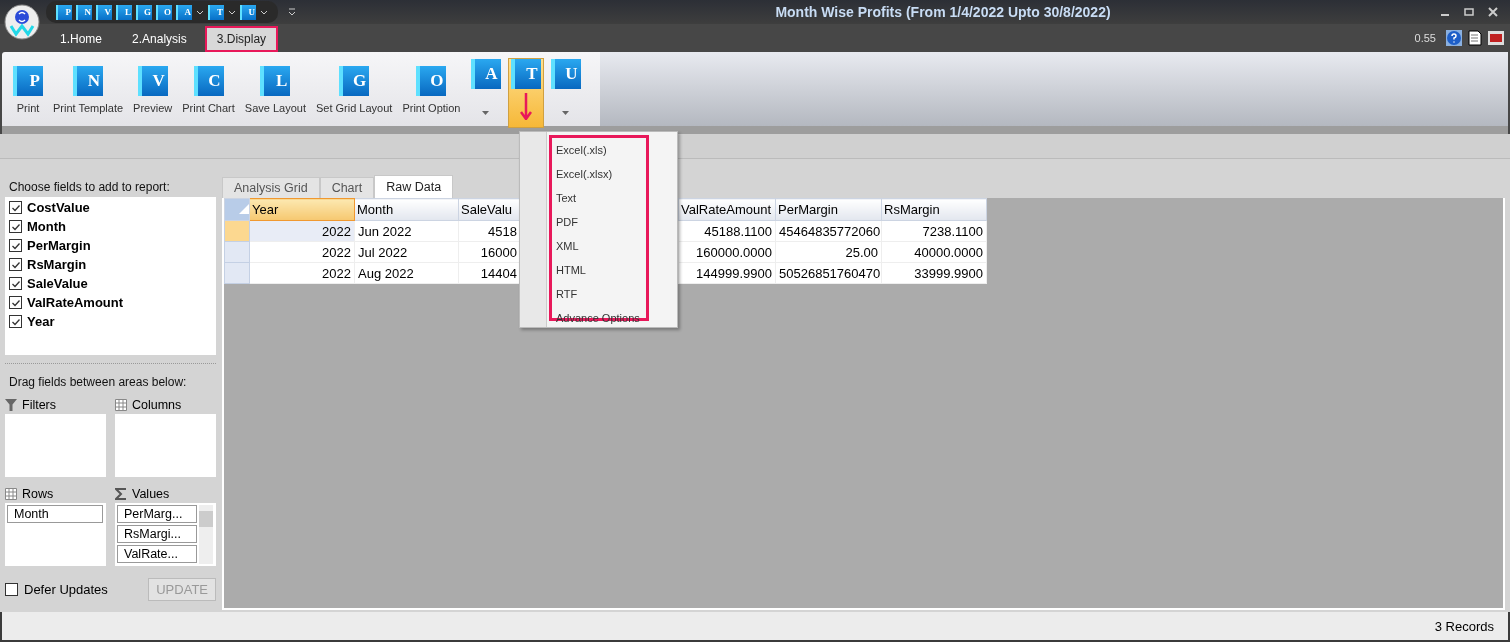 This screenshot has width=1510, height=642. I want to click on sigma-icon, so click(121, 494).